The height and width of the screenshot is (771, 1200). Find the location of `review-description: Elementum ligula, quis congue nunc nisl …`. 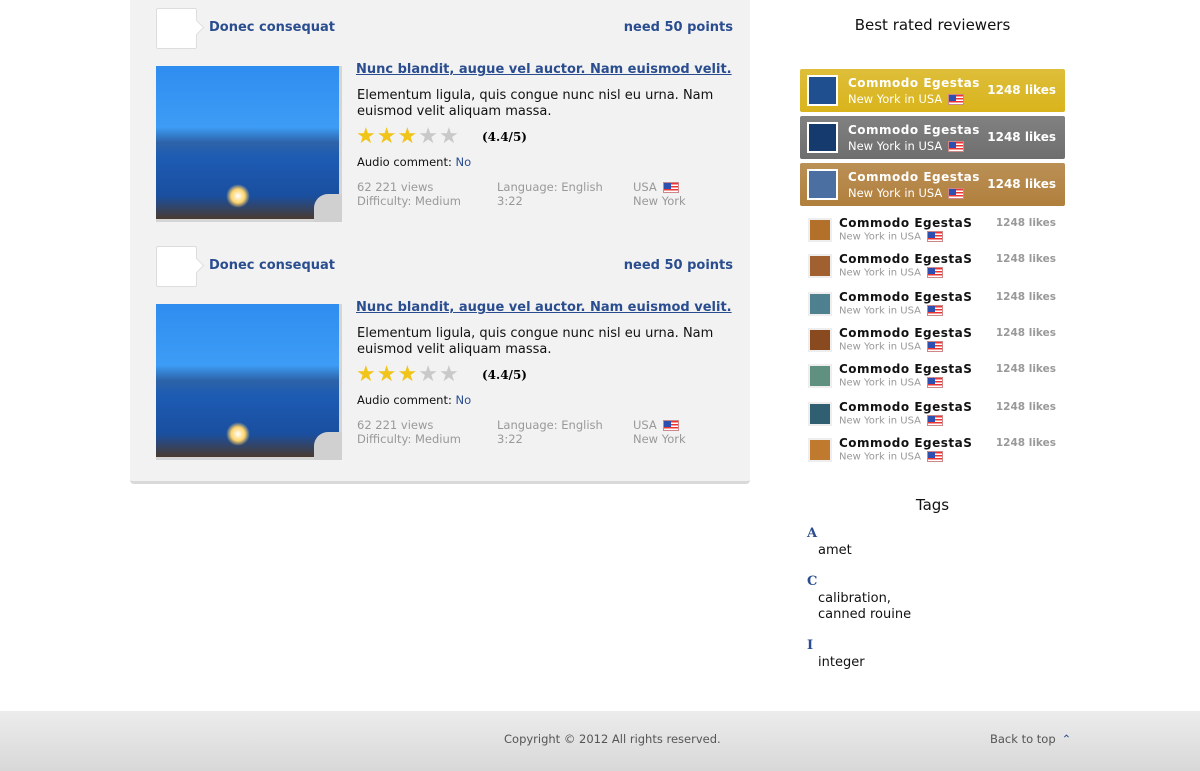

review-description: Elementum ligula, quis congue nunc nisl … is located at coordinates (535, 341).